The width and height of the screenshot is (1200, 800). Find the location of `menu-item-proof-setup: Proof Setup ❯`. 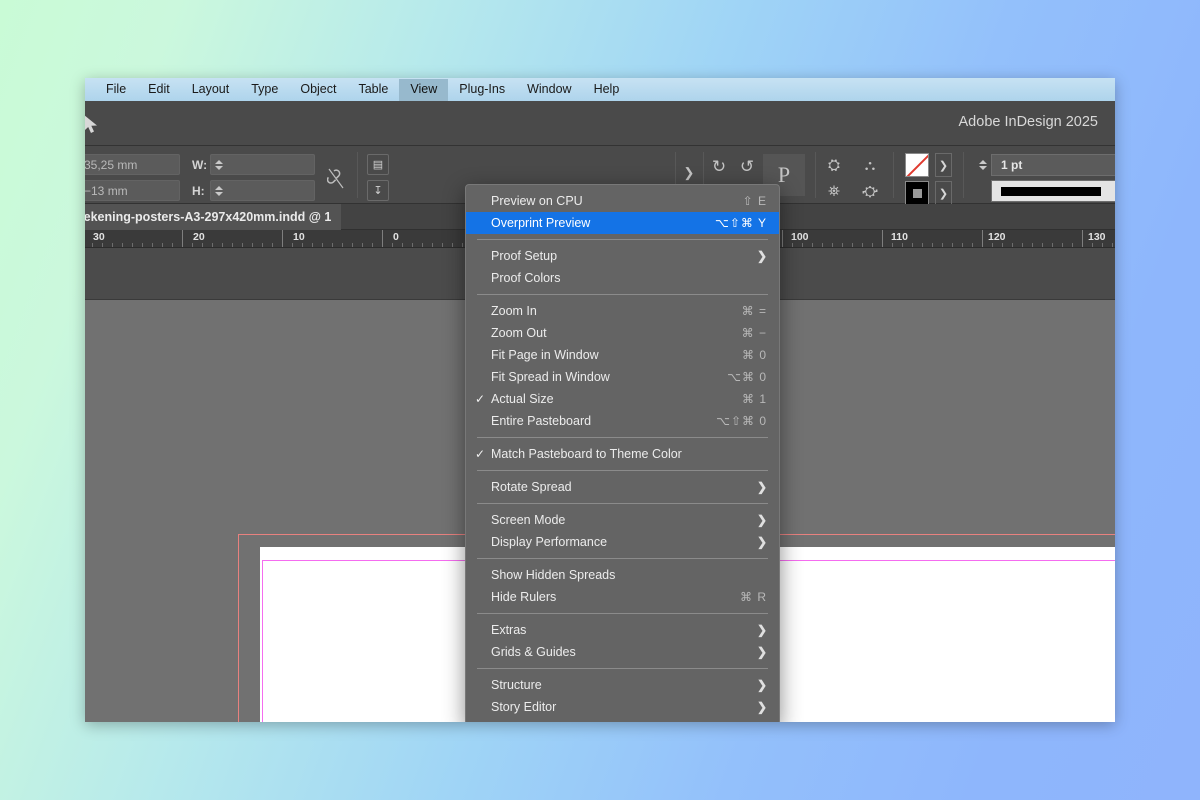

menu-item-proof-setup: Proof Setup ❯ is located at coordinates (622, 256).